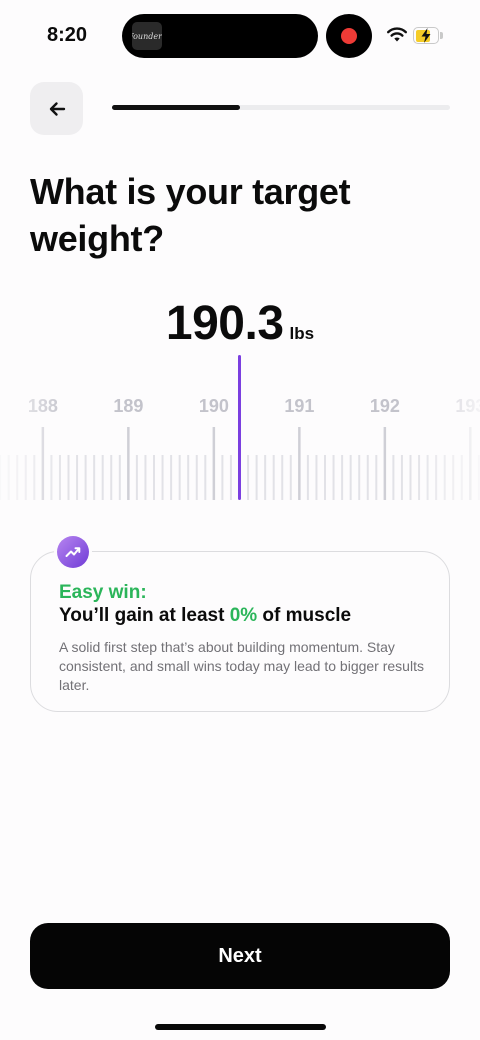 Image resolution: width=480 pixels, height=1040 pixels. What do you see at coordinates (43, 406) in the screenshot?
I see `ruler-label: 188` at bounding box center [43, 406].